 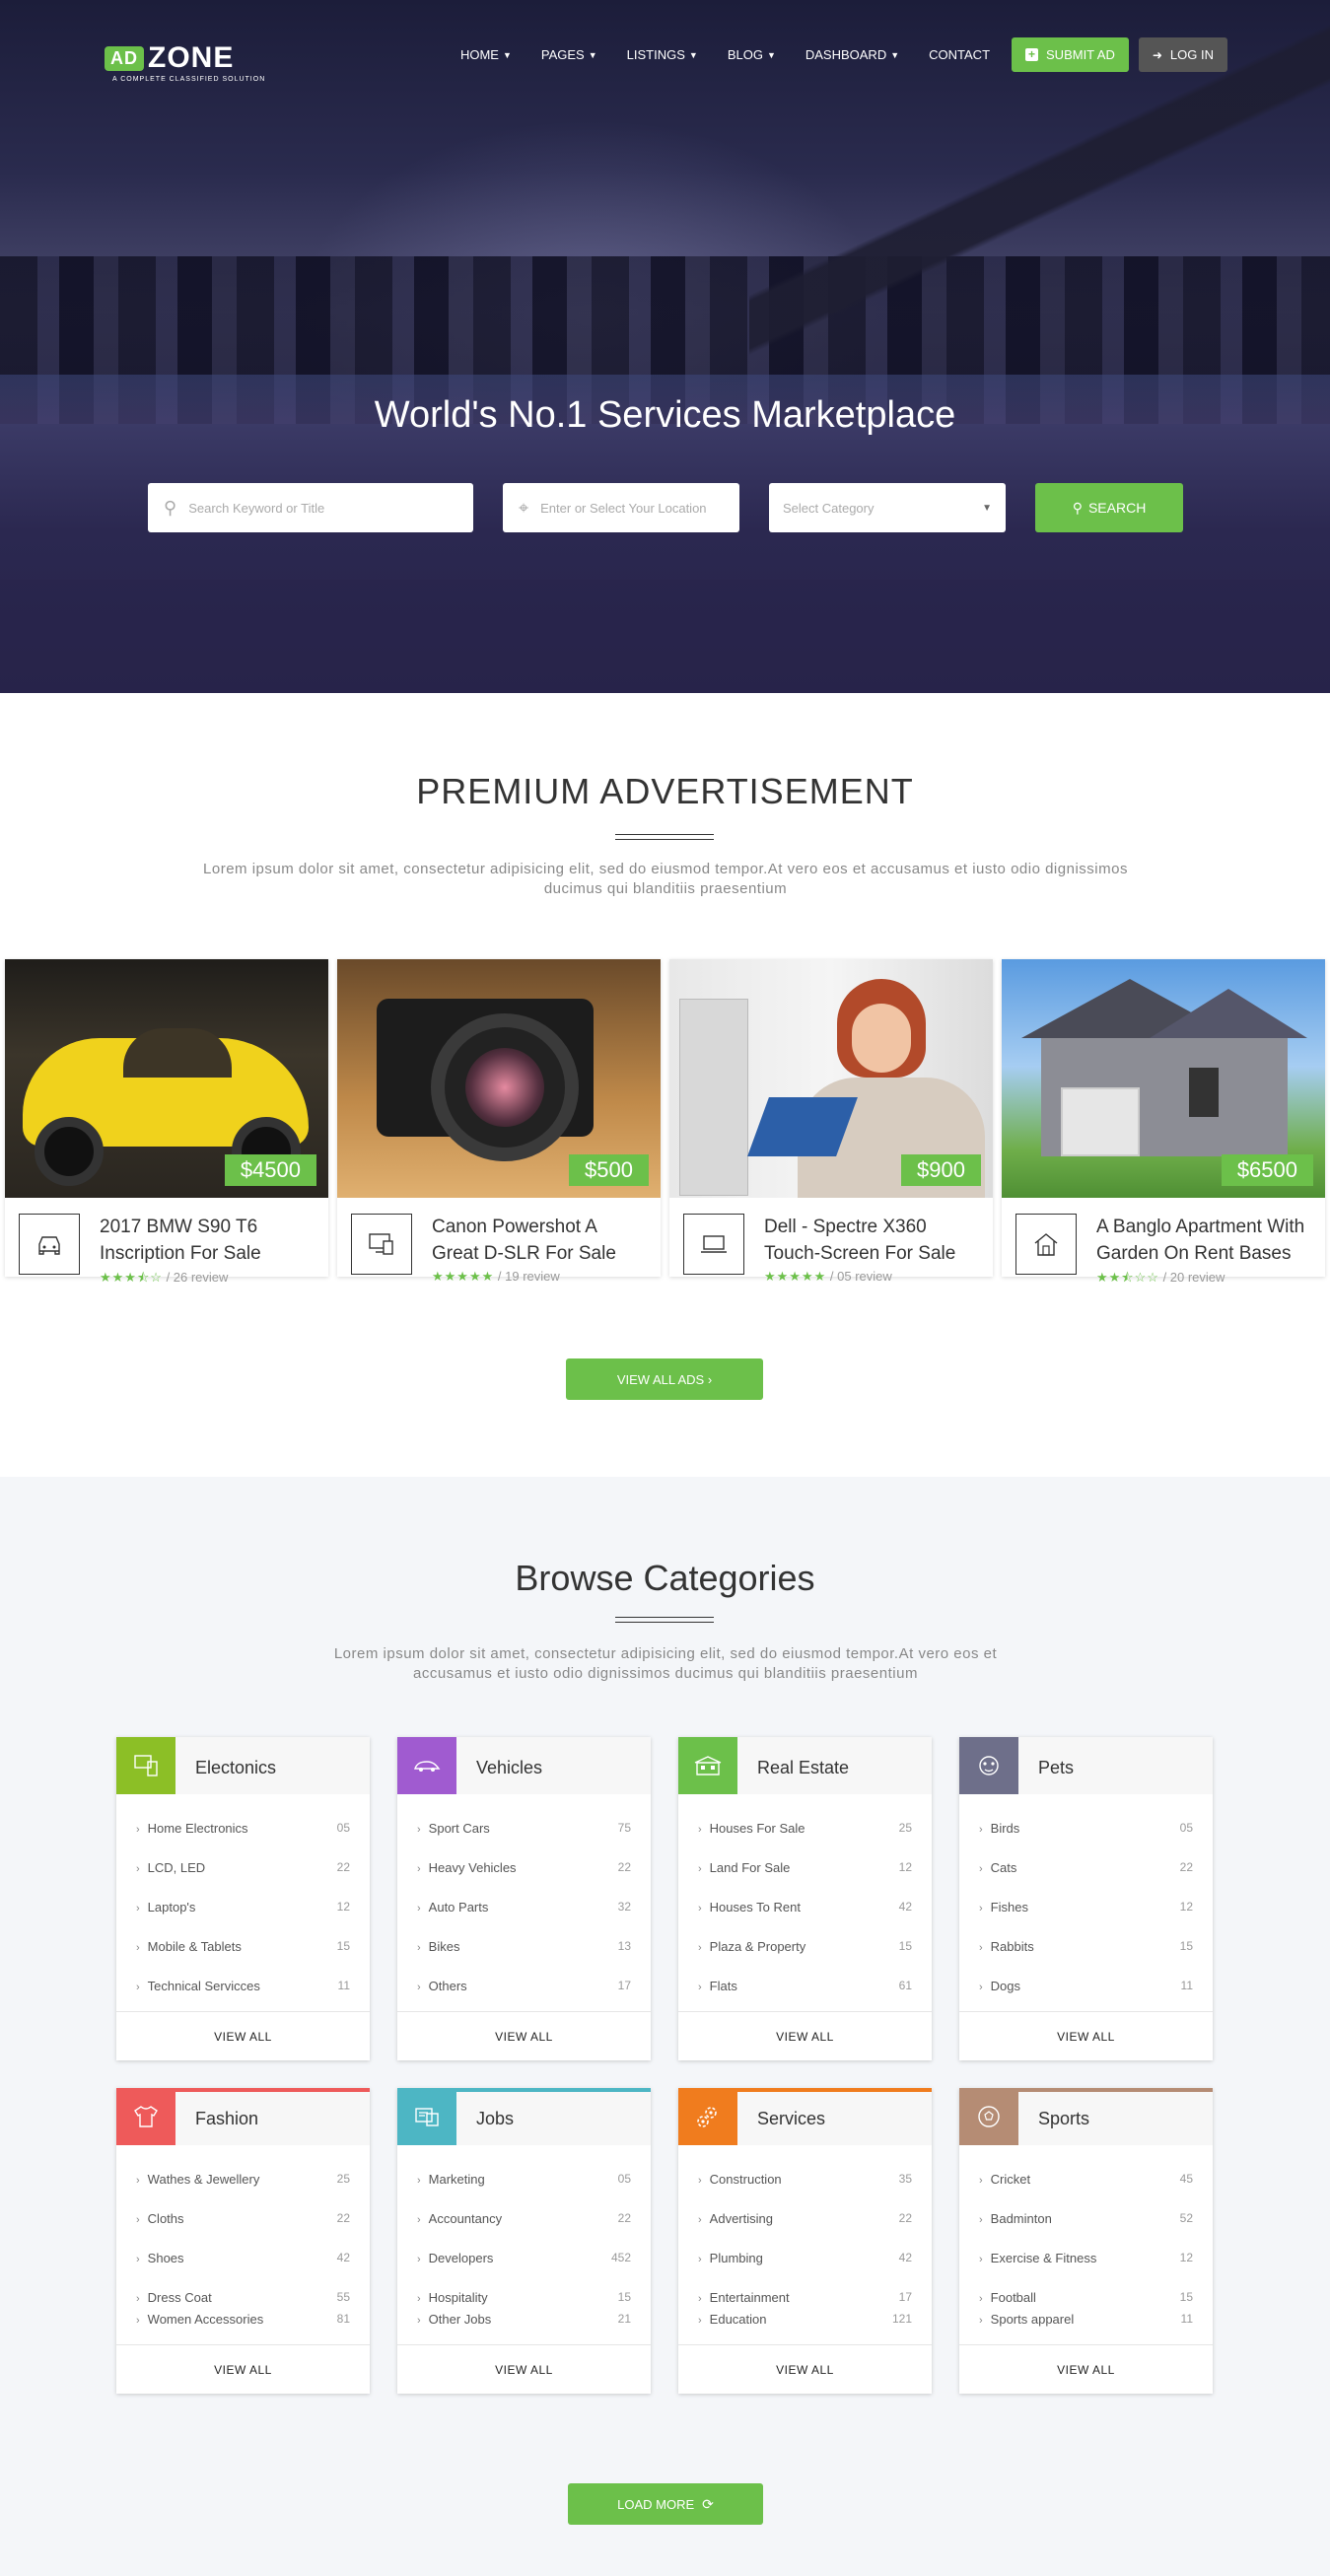 What do you see at coordinates (171, 1907) in the screenshot?
I see `category-item-label: Laptop's` at bounding box center [171, 1907].